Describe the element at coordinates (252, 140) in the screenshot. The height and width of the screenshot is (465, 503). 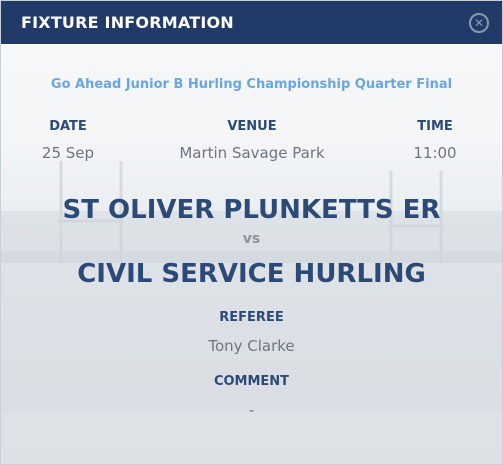
I see `venue-column: VENUE Martin Savage Park` at that location.